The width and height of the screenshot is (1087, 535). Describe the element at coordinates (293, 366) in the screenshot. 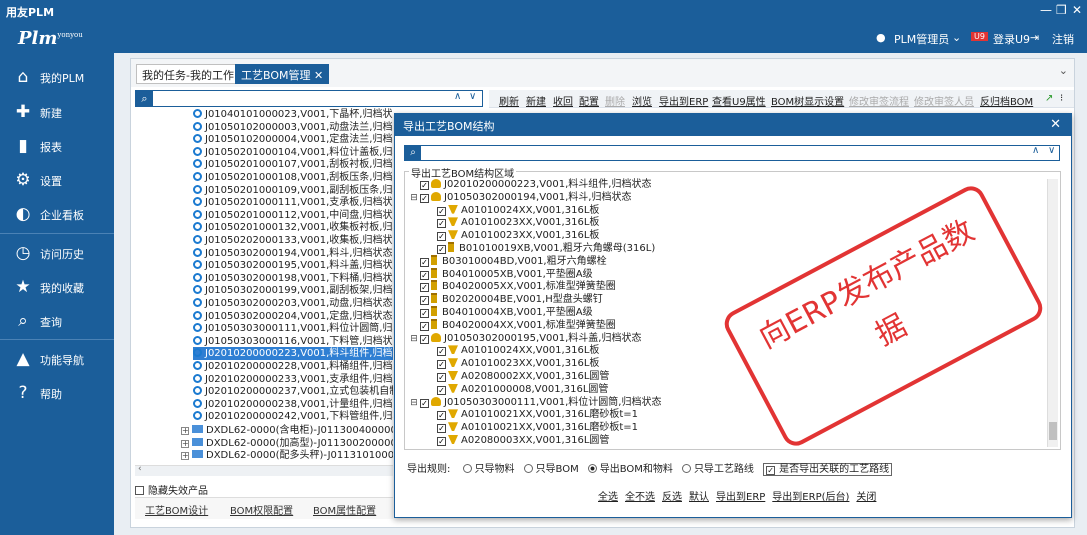

I see `tree-node: J02010200000228,V001,料桶组件,归档状` at that location.